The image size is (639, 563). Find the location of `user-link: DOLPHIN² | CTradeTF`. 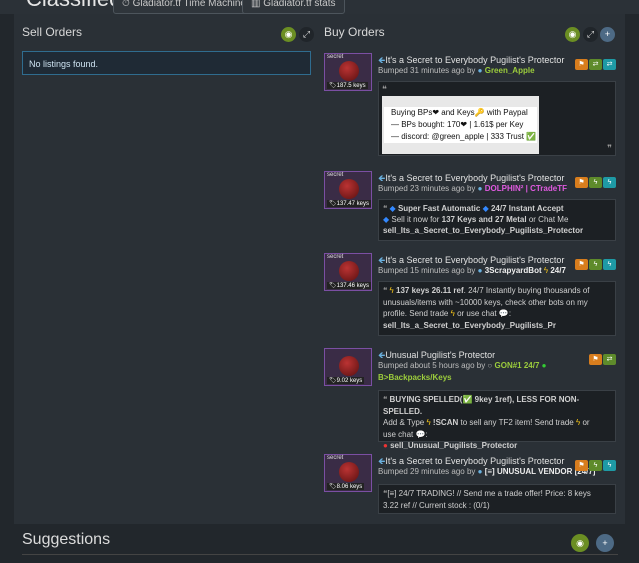

user-link: DOLPHIN² | CTradeTF is located at coordinates (526, 188).